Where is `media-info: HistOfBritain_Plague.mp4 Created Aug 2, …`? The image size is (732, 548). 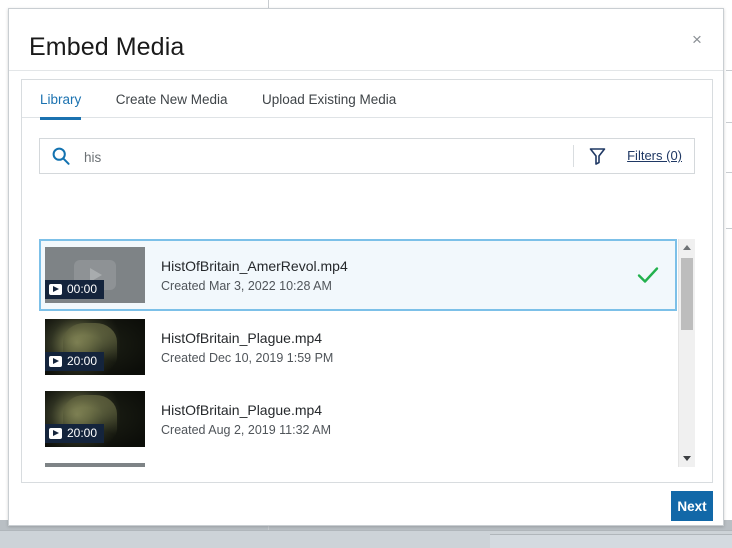
media-info: HistOfBritain_Plague.mp4 Created Aug 2, … is located at coordinates (419, 419).